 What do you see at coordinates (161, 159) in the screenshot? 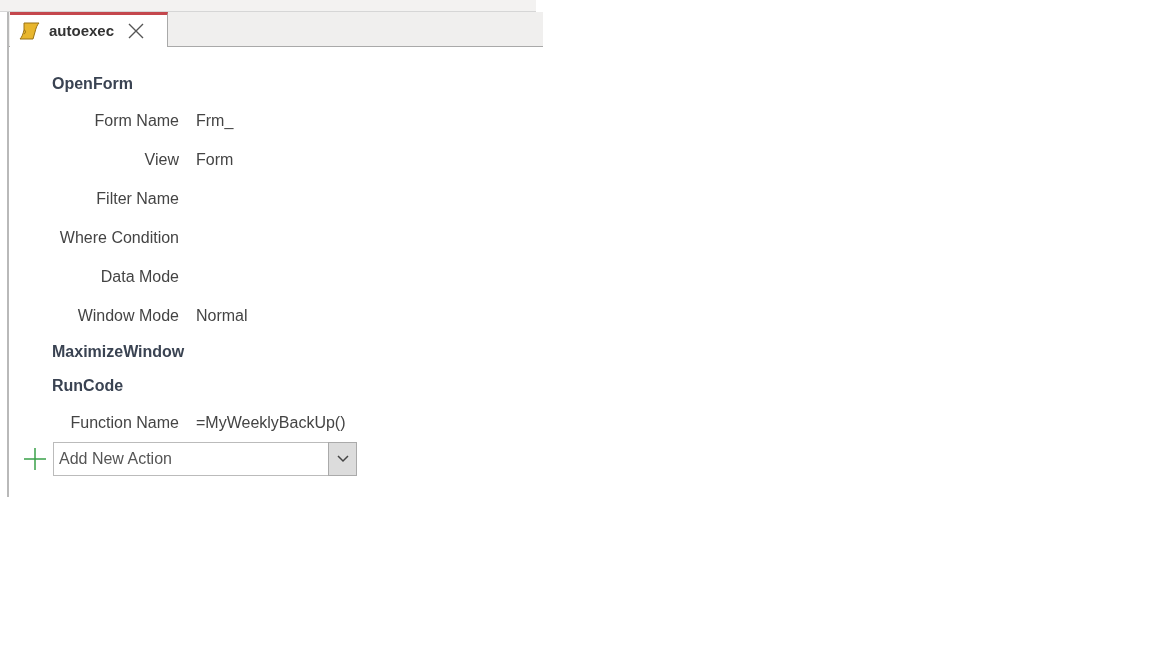
I see `argument-label: View` at bounding box center [161, 159].